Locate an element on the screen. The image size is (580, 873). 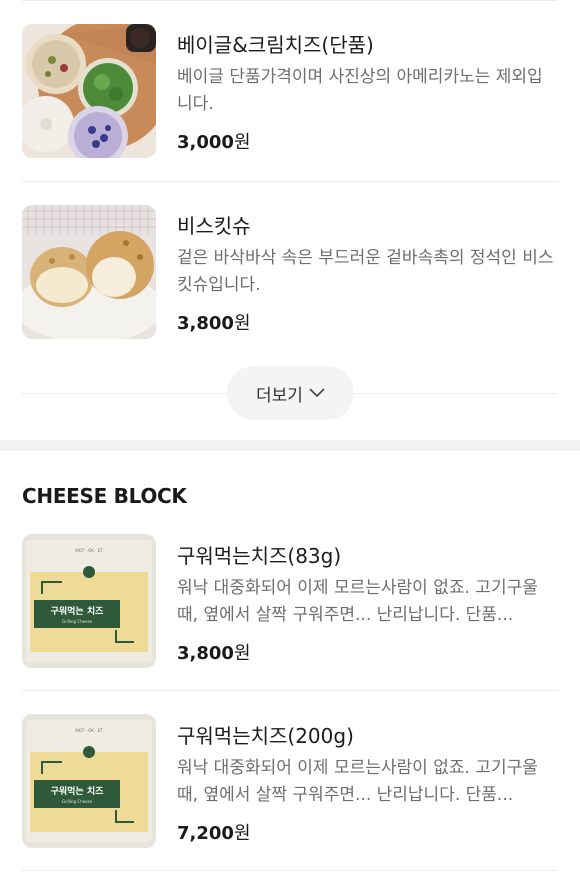
bagel-photo is located at coordinates (89, 91).